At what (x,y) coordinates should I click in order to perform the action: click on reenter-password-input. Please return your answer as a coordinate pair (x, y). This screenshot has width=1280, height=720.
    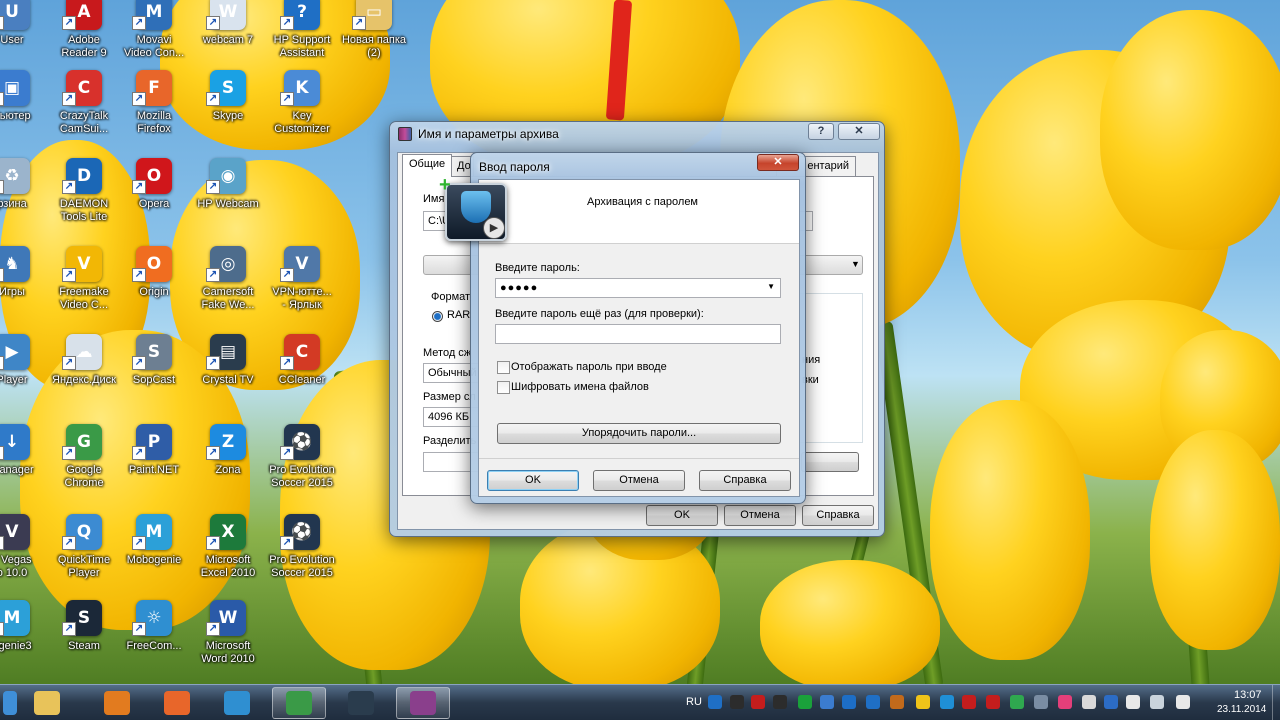
    Looking at the image, I should click on (638, 334).